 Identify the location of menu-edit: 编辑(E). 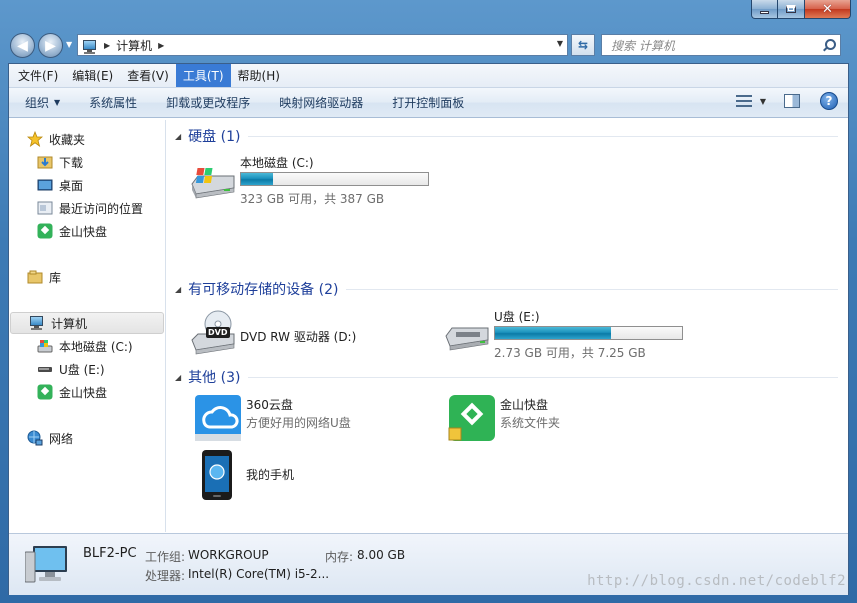
(92, 75).